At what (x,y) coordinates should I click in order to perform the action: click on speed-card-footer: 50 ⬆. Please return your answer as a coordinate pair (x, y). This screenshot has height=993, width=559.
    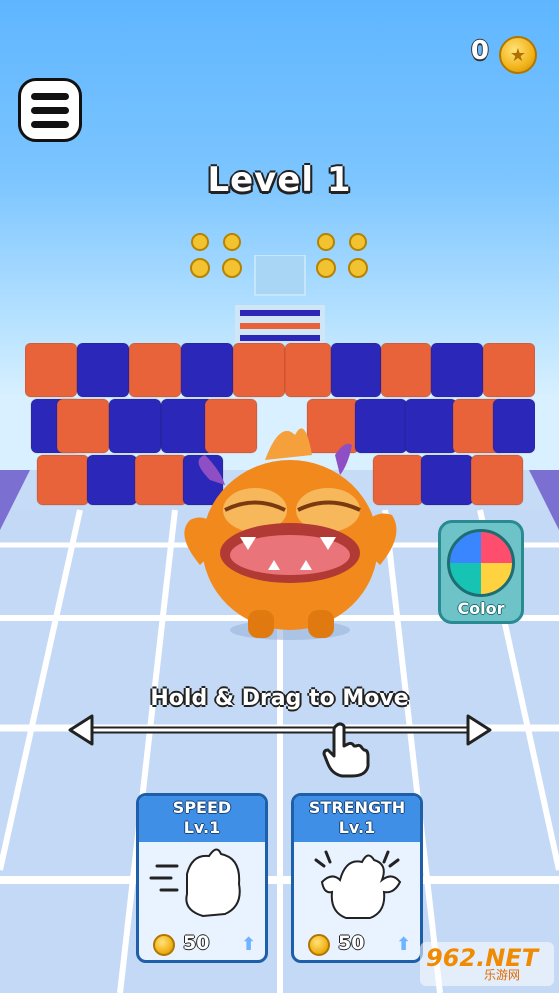
    Looking at the image, I should click on (202, 945).